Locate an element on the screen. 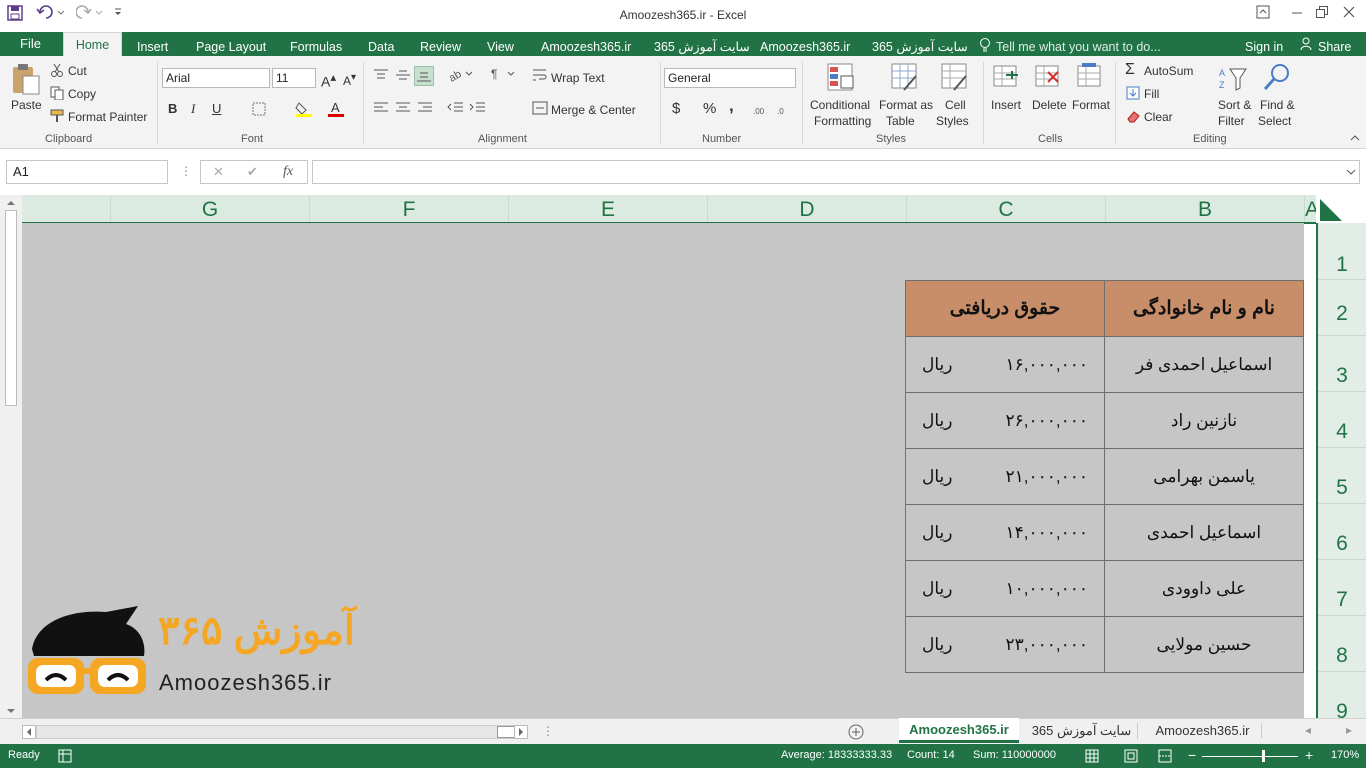 The height and width of the screenshot is (768, 1366). align-top-icon is located at coordinates (381, 75).